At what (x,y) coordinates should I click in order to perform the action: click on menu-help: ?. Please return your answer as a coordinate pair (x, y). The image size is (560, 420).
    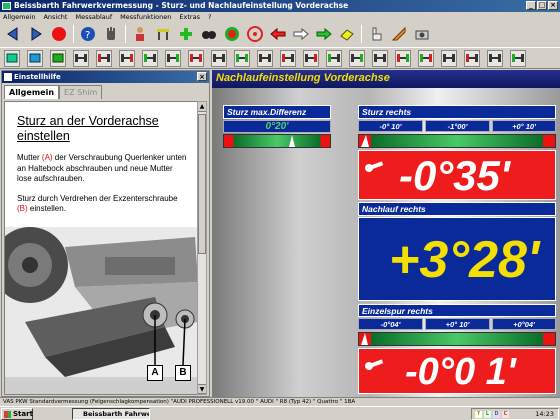
    Looking at the image, I should click on (209, 17).